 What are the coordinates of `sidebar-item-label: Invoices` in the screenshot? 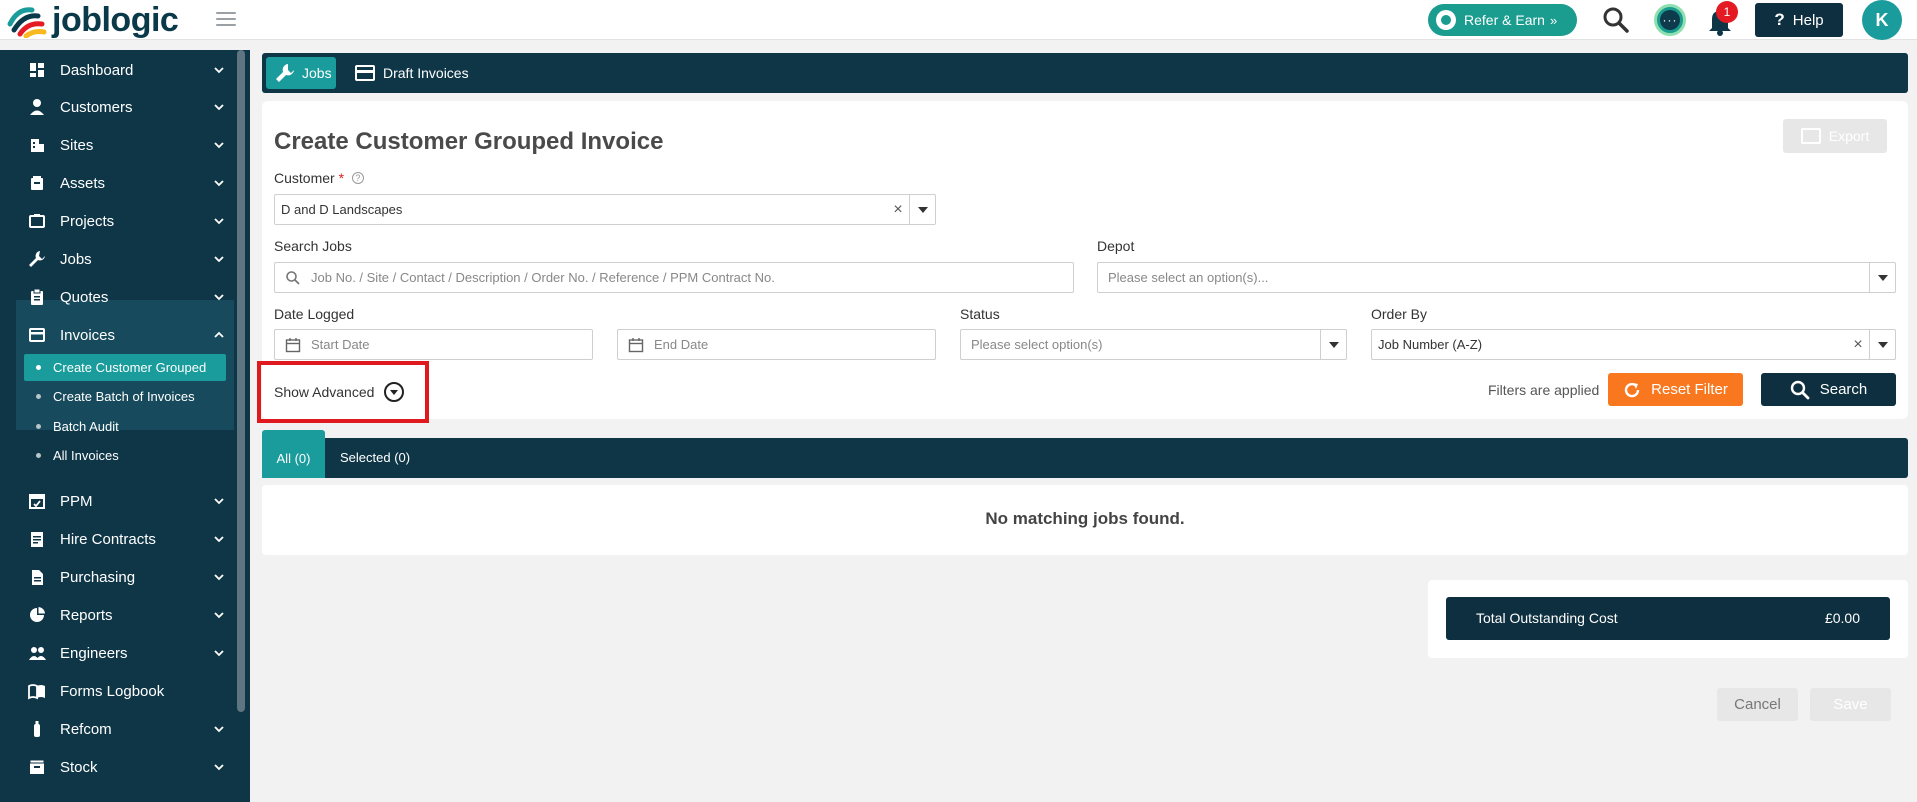 It's located at (88, 335).